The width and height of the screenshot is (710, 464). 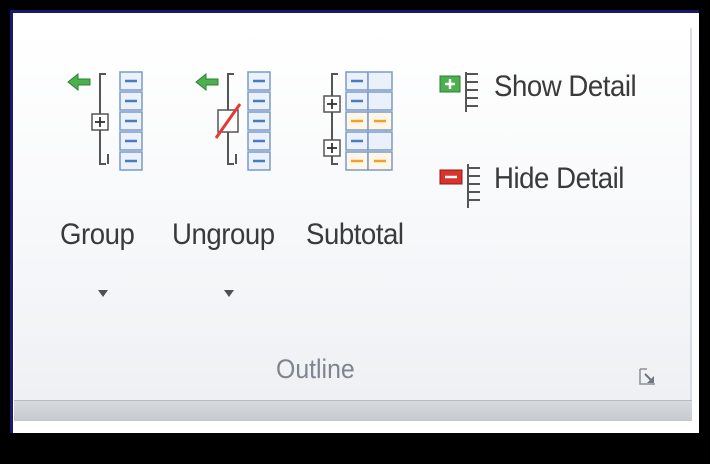 I want to click on hide-detail-label: Hide Detail, so click(x=559, y=178).